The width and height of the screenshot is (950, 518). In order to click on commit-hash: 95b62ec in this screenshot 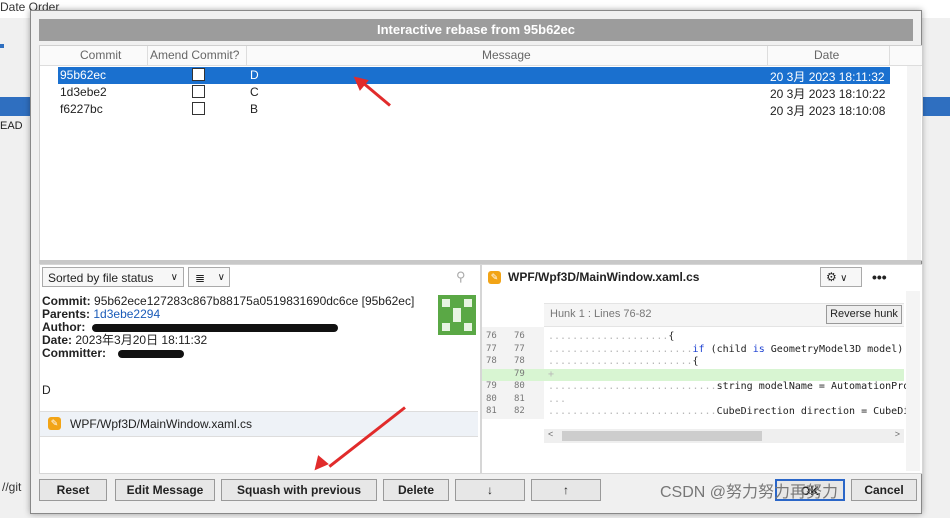, I will do `click(83, 75)`.